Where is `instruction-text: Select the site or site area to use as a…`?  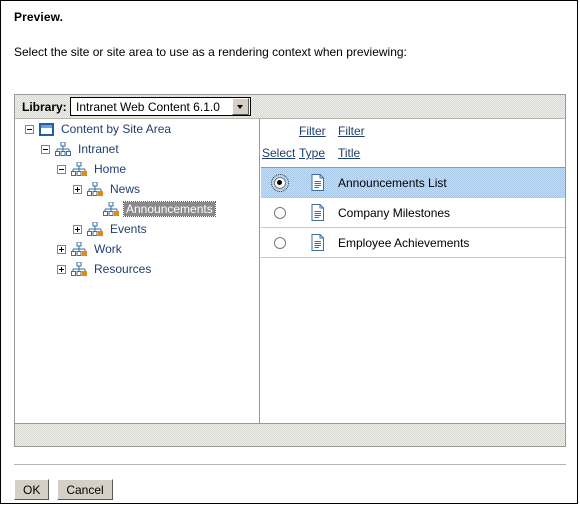 instruction-text: Select the site or site area to use as a… is located at coordinates (210, 52).